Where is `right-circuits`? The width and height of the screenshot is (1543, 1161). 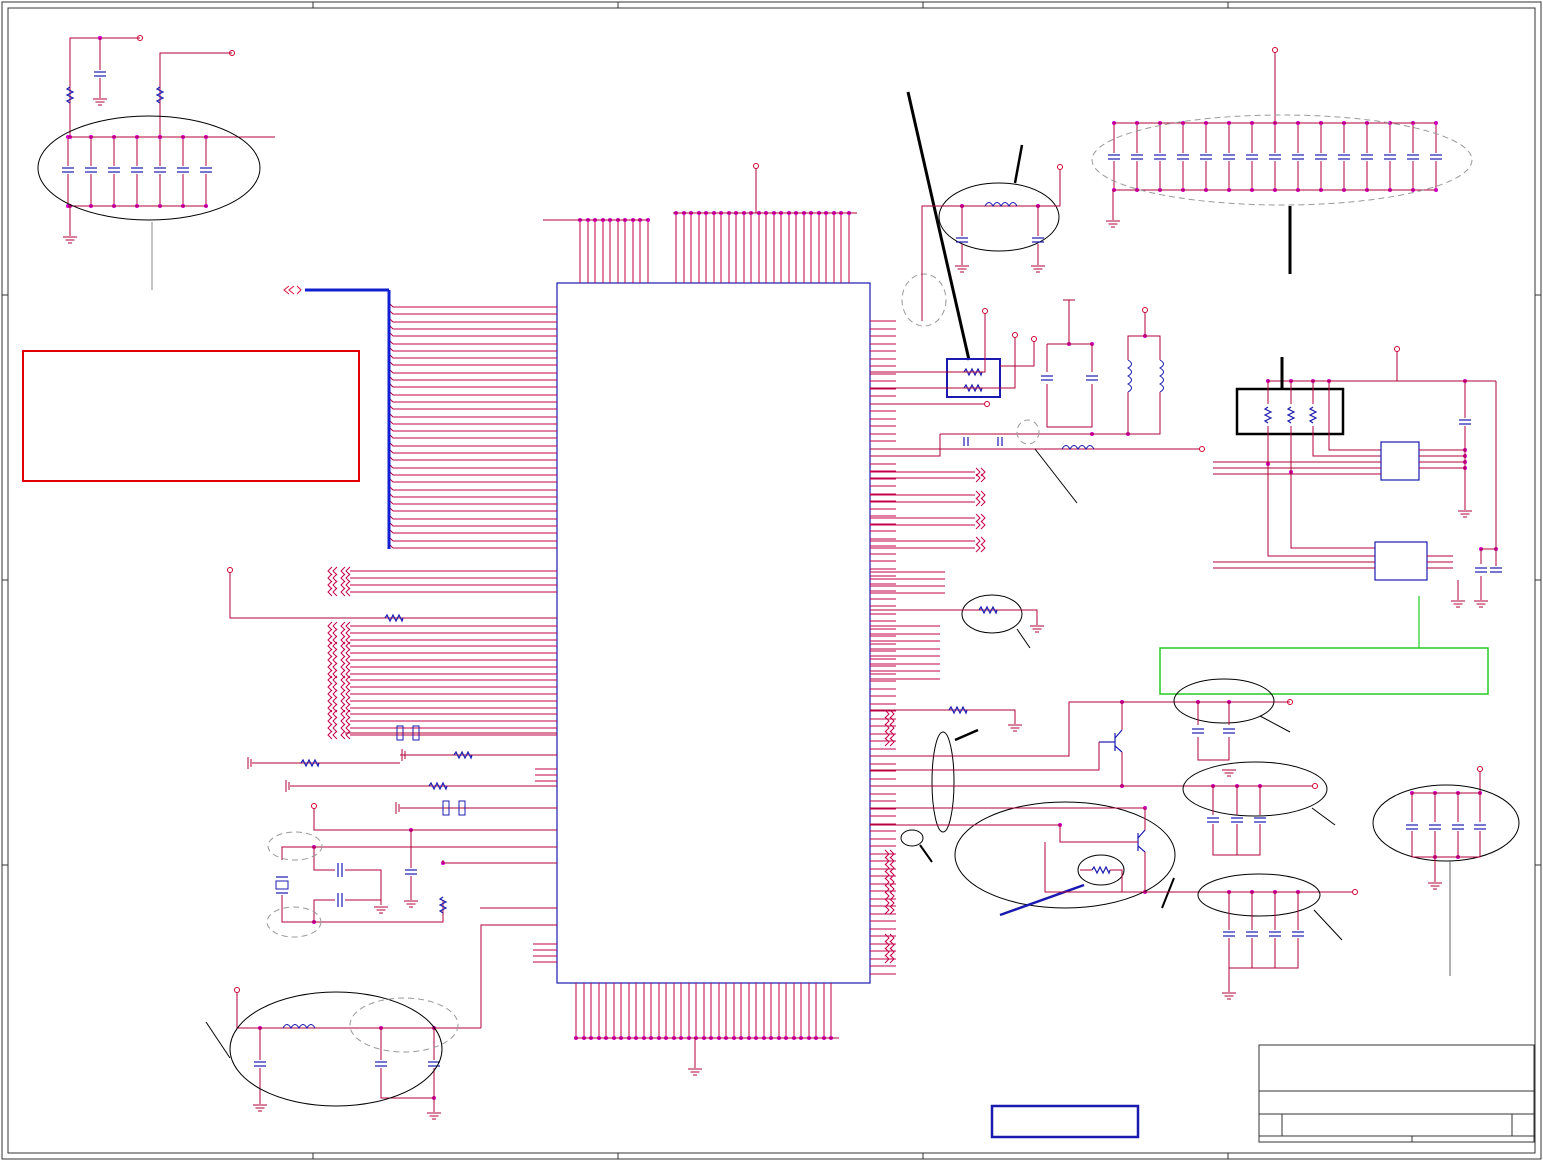 right-circuits is located at coordinates (1037, 411).